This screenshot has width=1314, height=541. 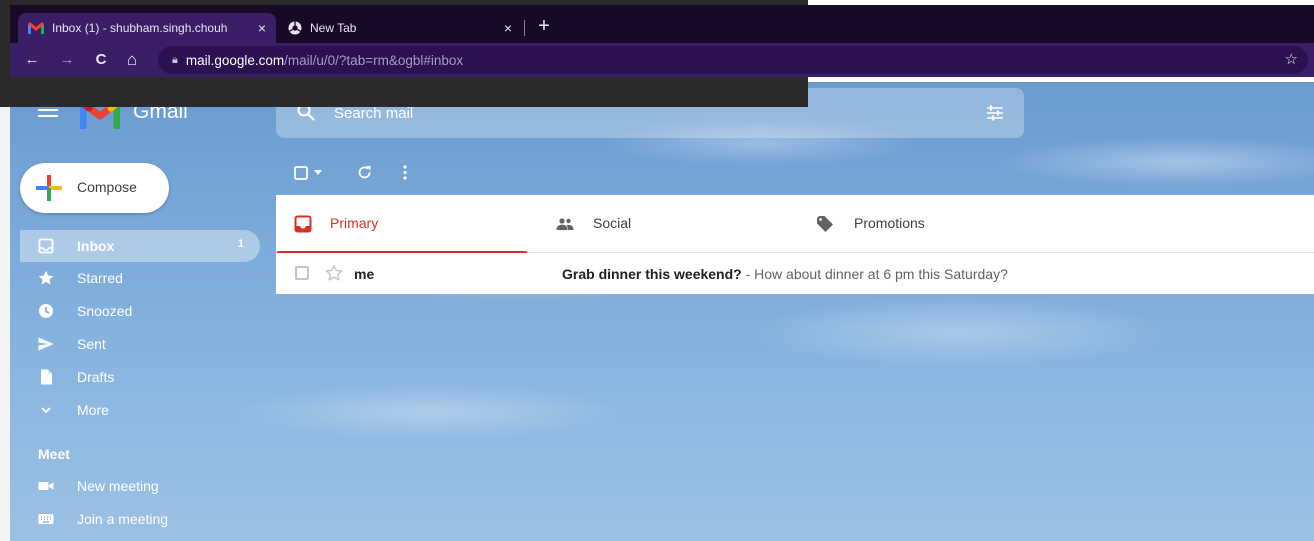 What do you see at coordinates (402, 224) in the screenshot?
I see `tab-primary: Primary` at bounding box center [402, 224].